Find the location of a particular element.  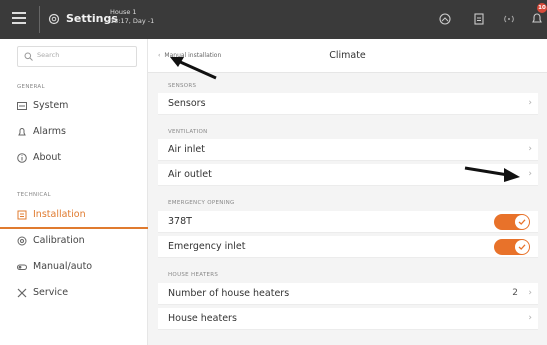

sidebar-item-label: System is located at coordinates (51, 105).